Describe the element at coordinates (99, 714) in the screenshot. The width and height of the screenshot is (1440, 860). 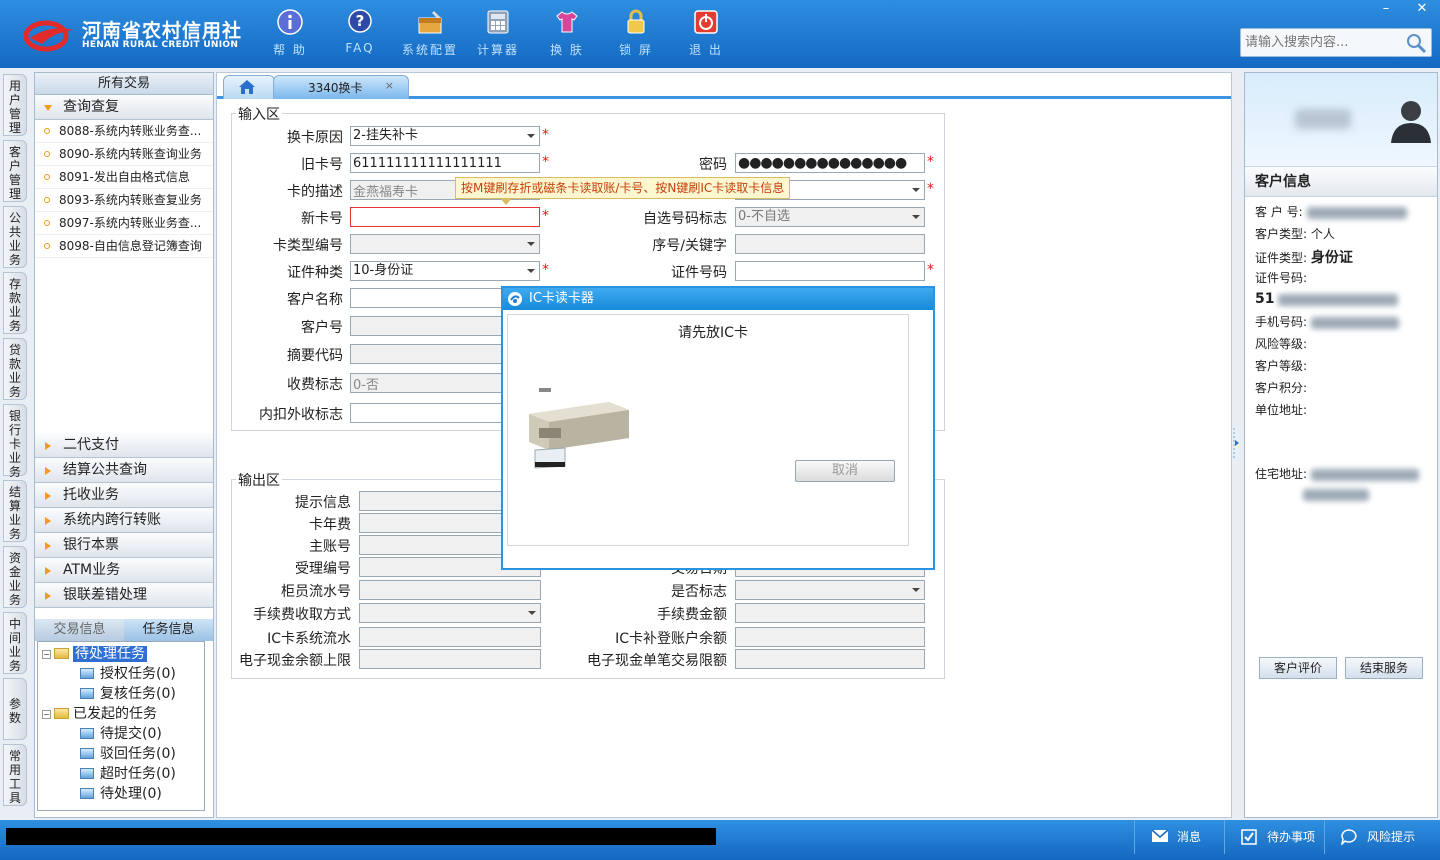
I see `tree-node-initiated: − 已发起的任务` at that location.